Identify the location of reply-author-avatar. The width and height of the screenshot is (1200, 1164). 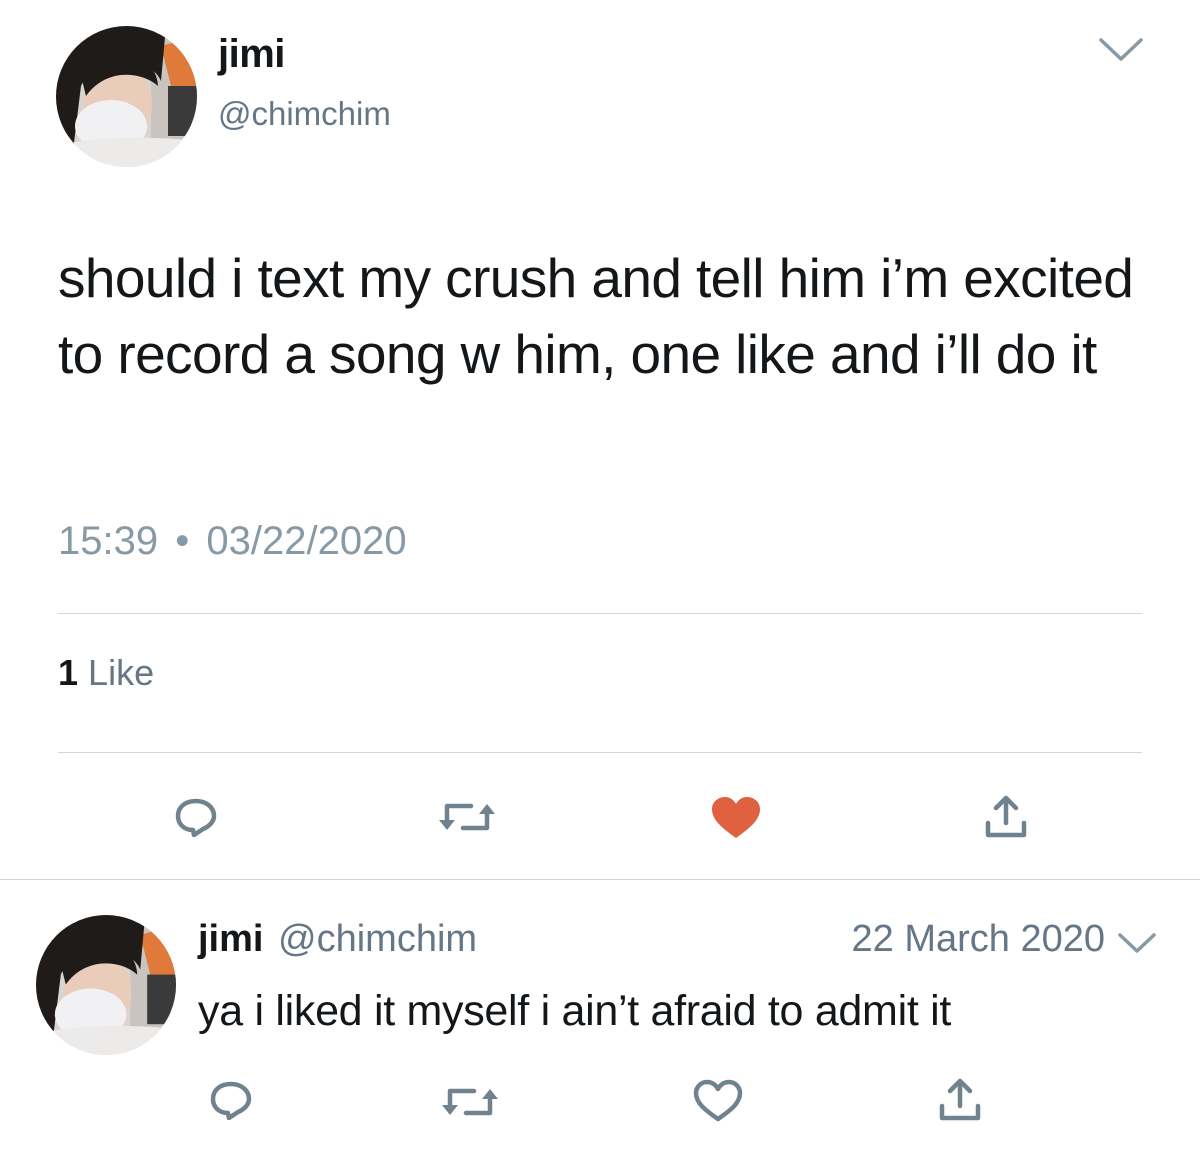
(106, 985).